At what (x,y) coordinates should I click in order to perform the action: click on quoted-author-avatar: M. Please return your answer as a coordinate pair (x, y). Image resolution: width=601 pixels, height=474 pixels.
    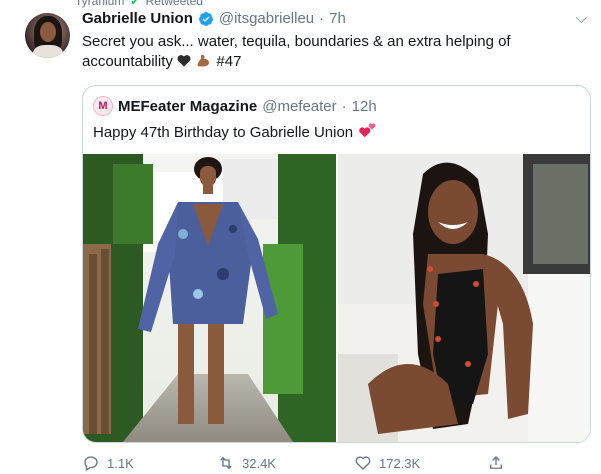
    Looking at the image, I should click on (103, 106).